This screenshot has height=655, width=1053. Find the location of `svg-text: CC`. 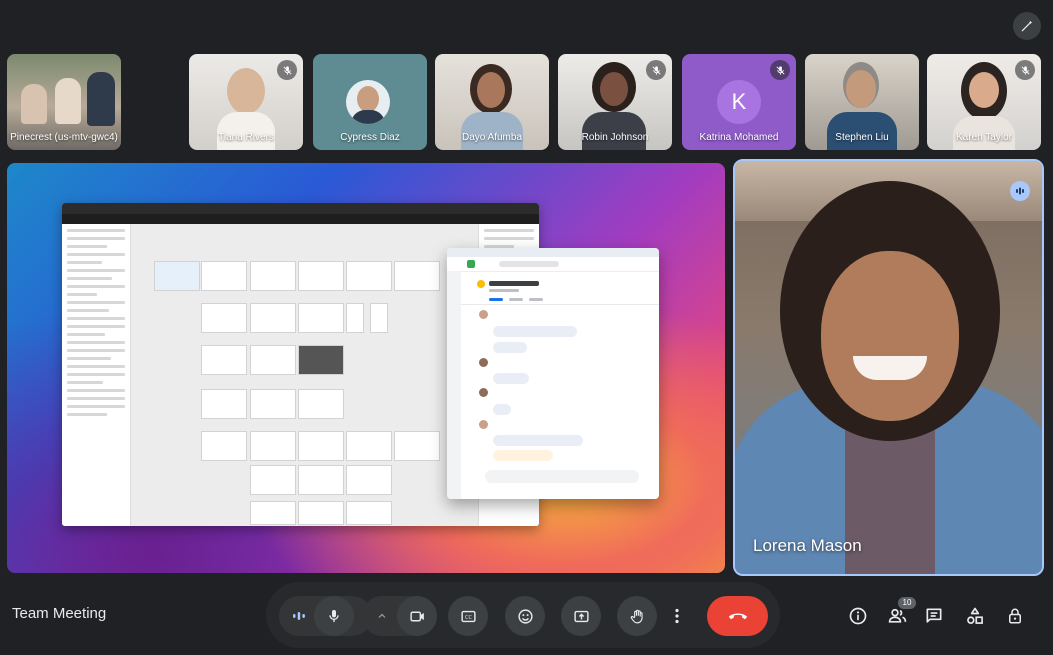

svg-text: CC is located at coordinates (468, 617).